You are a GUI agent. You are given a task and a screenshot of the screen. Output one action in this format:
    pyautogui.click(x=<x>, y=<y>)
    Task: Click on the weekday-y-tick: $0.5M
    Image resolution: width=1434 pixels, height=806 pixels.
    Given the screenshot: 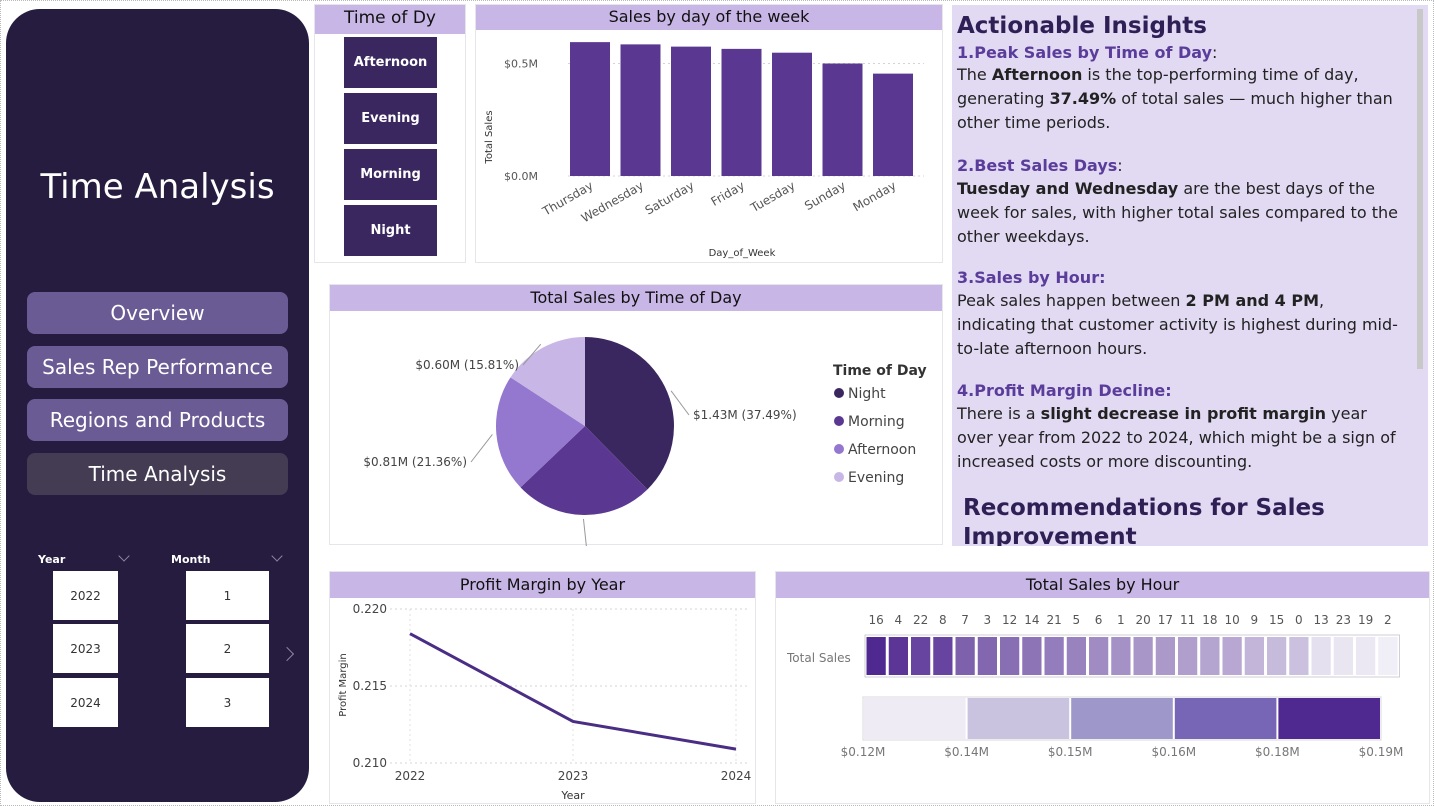 What is the action you would take?
    pyautogui.click(x=521, y=64)
    